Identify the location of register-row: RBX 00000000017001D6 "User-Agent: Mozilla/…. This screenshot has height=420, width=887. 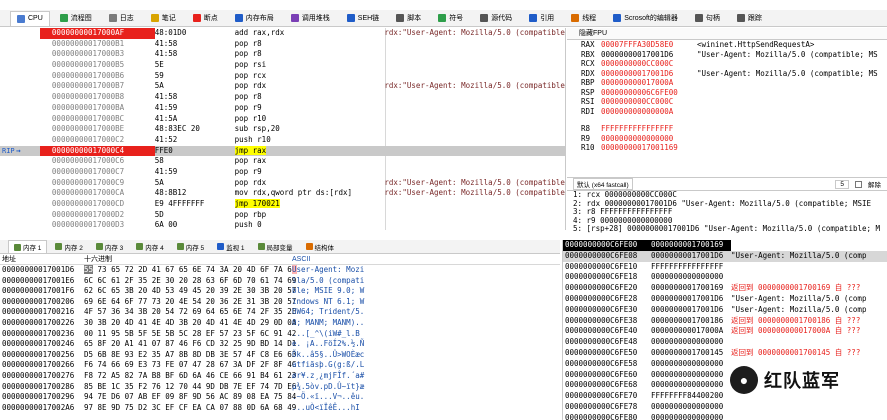
(727, 55).